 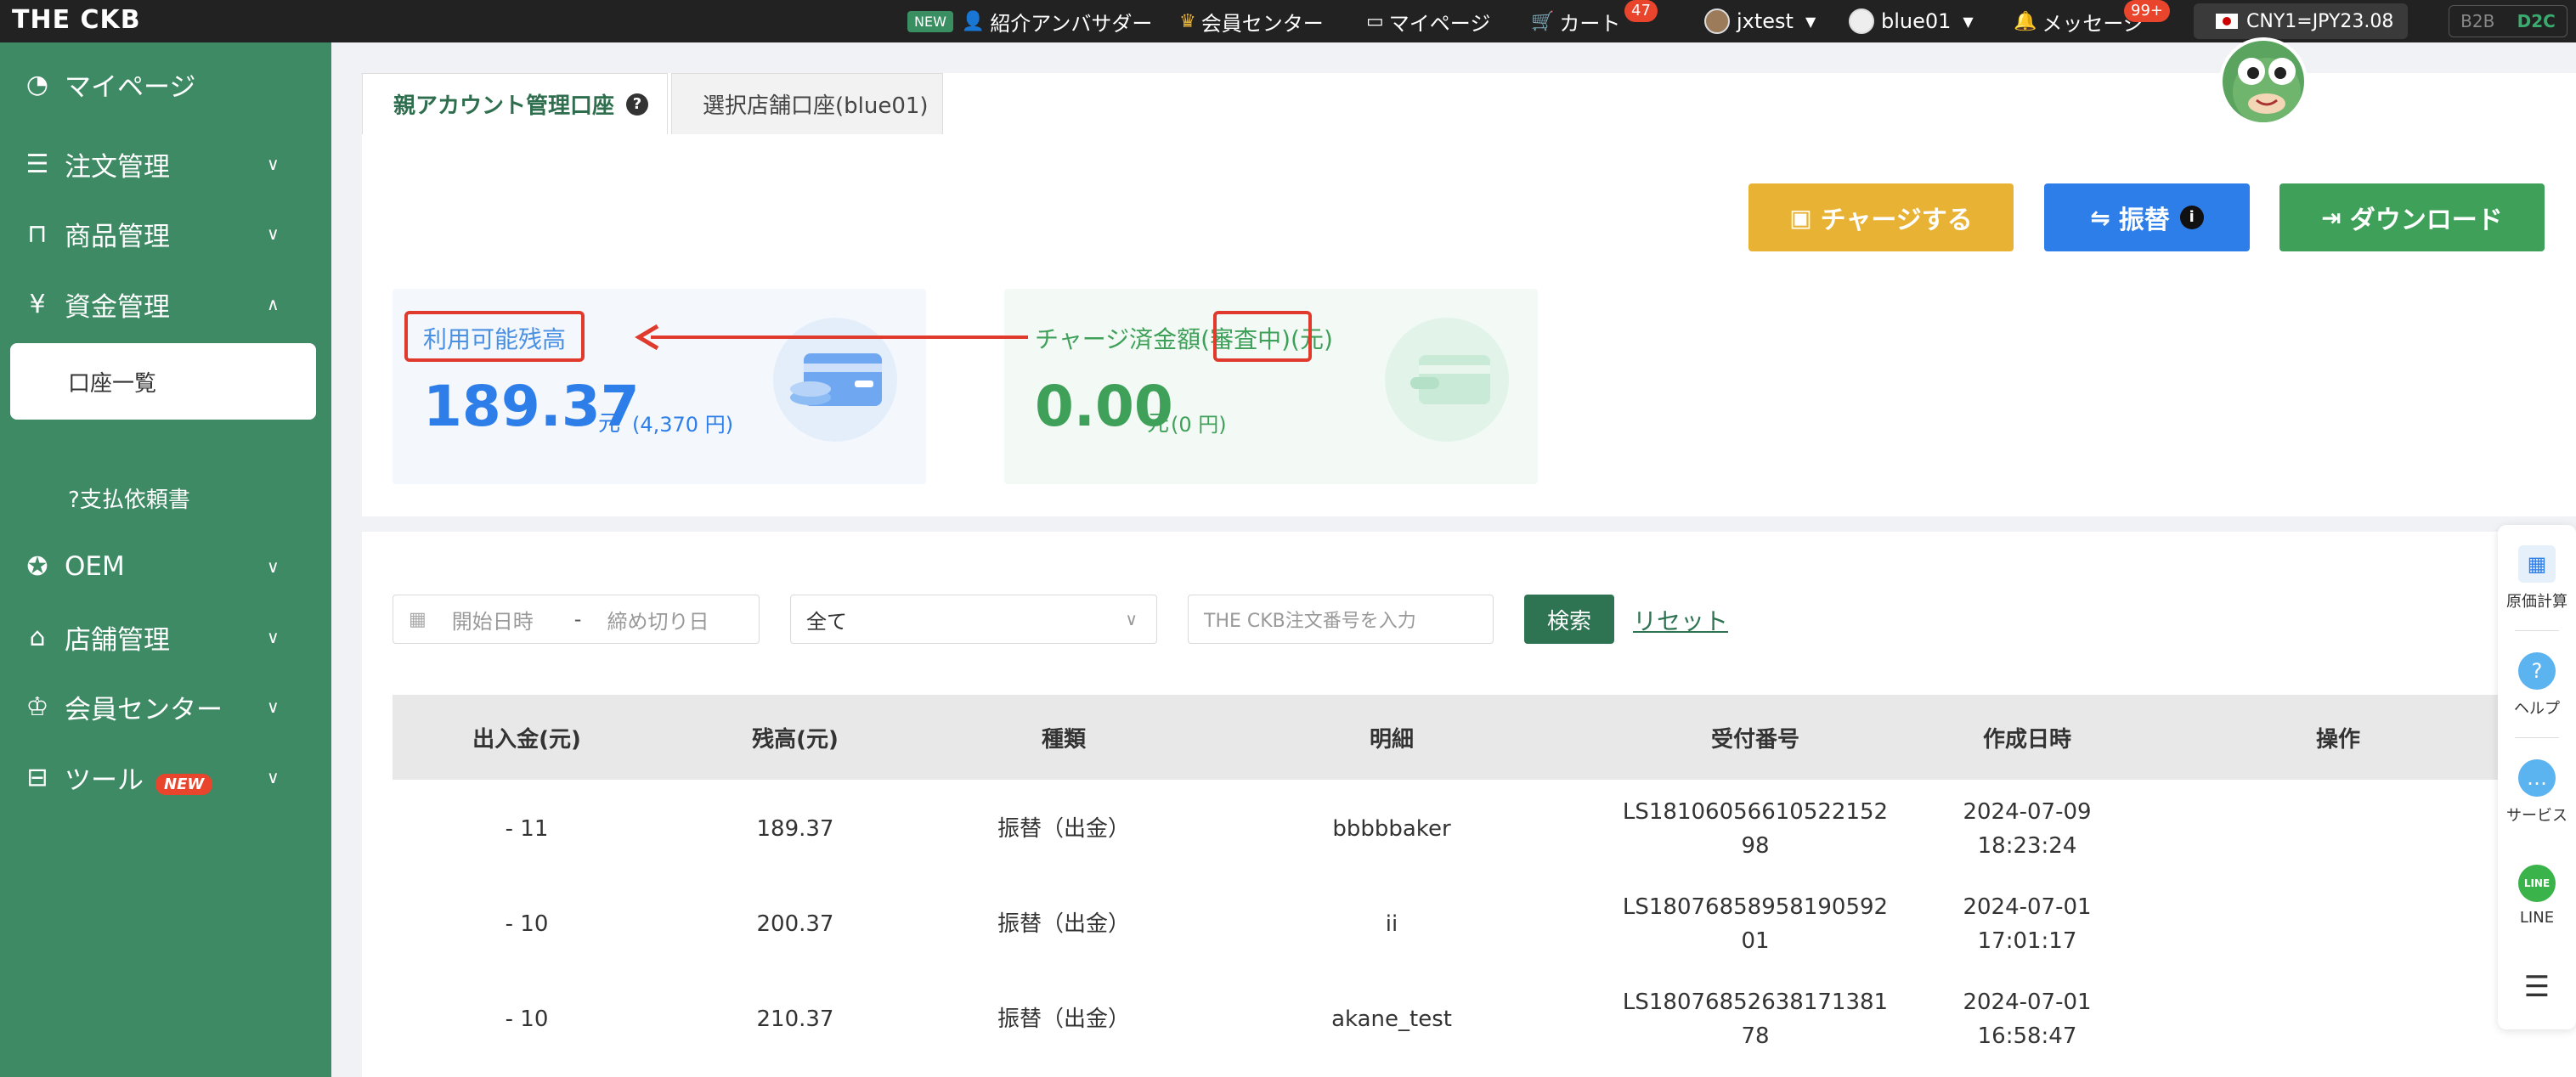 I want to click on transfer-label: 振替, so click(x=2144, y=221).